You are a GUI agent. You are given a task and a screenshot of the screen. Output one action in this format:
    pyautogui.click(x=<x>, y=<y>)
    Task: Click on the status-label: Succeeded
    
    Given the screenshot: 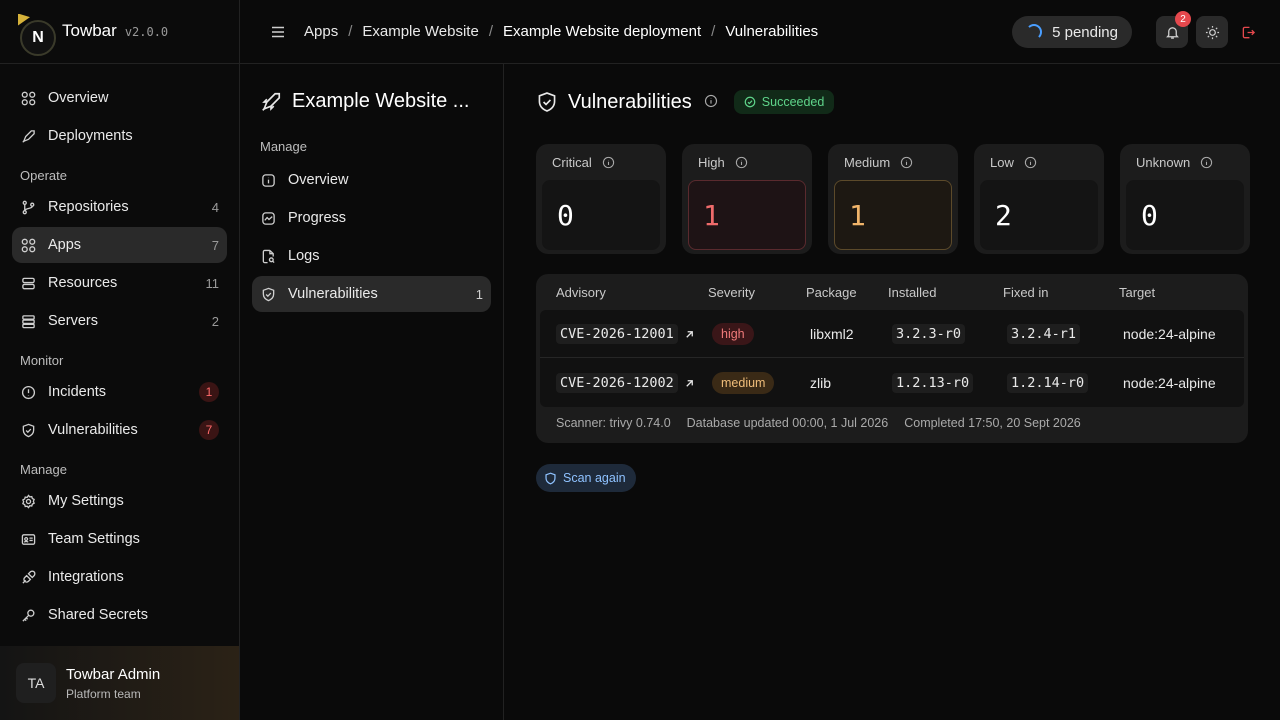 What is the action you would take?
    pyautogui.click(x=793, y=102)
    